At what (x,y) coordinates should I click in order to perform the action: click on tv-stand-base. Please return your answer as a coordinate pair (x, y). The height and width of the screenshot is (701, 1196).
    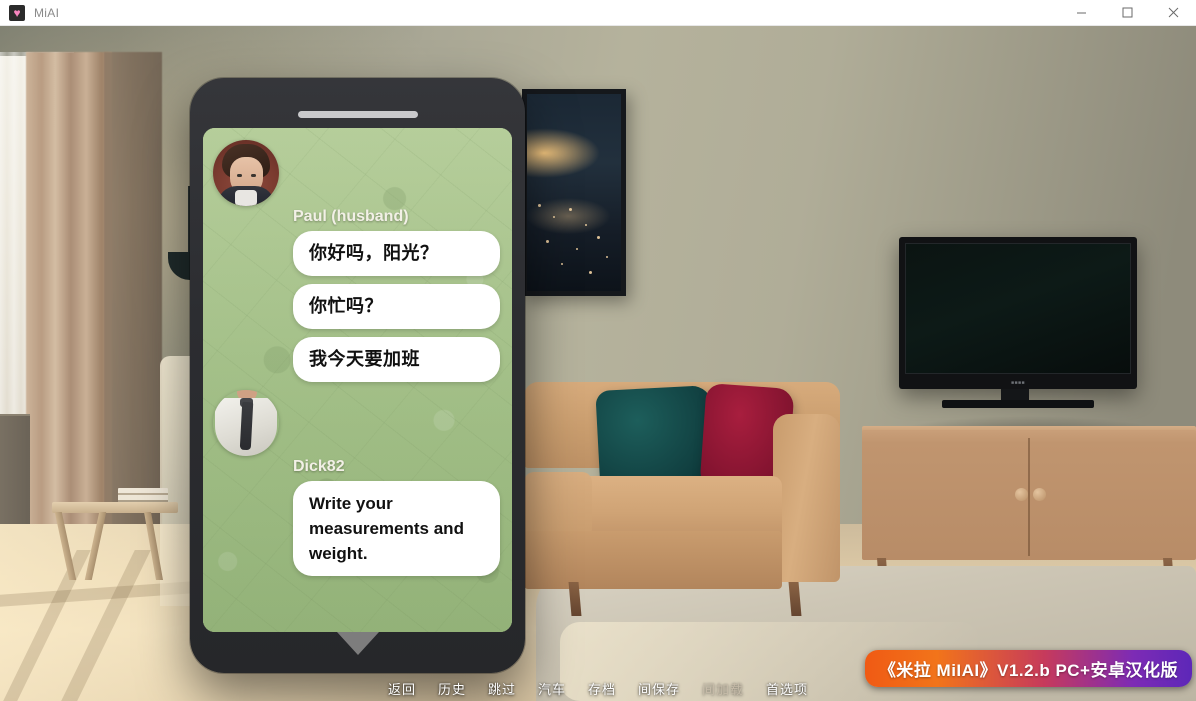
    Looking at the image, I should click on (1018, 404).